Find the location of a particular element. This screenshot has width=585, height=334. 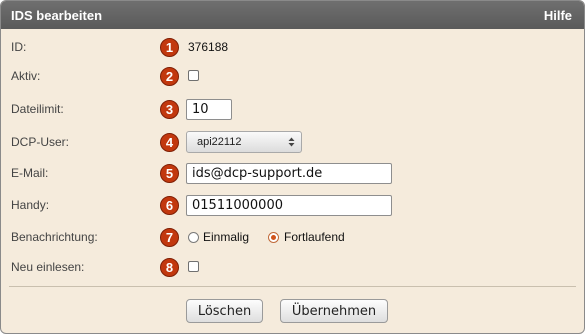

row-benachrichtung: Benachrichtung: 7 Einmalig Fortlaufend is located at coordinates (292, 237).